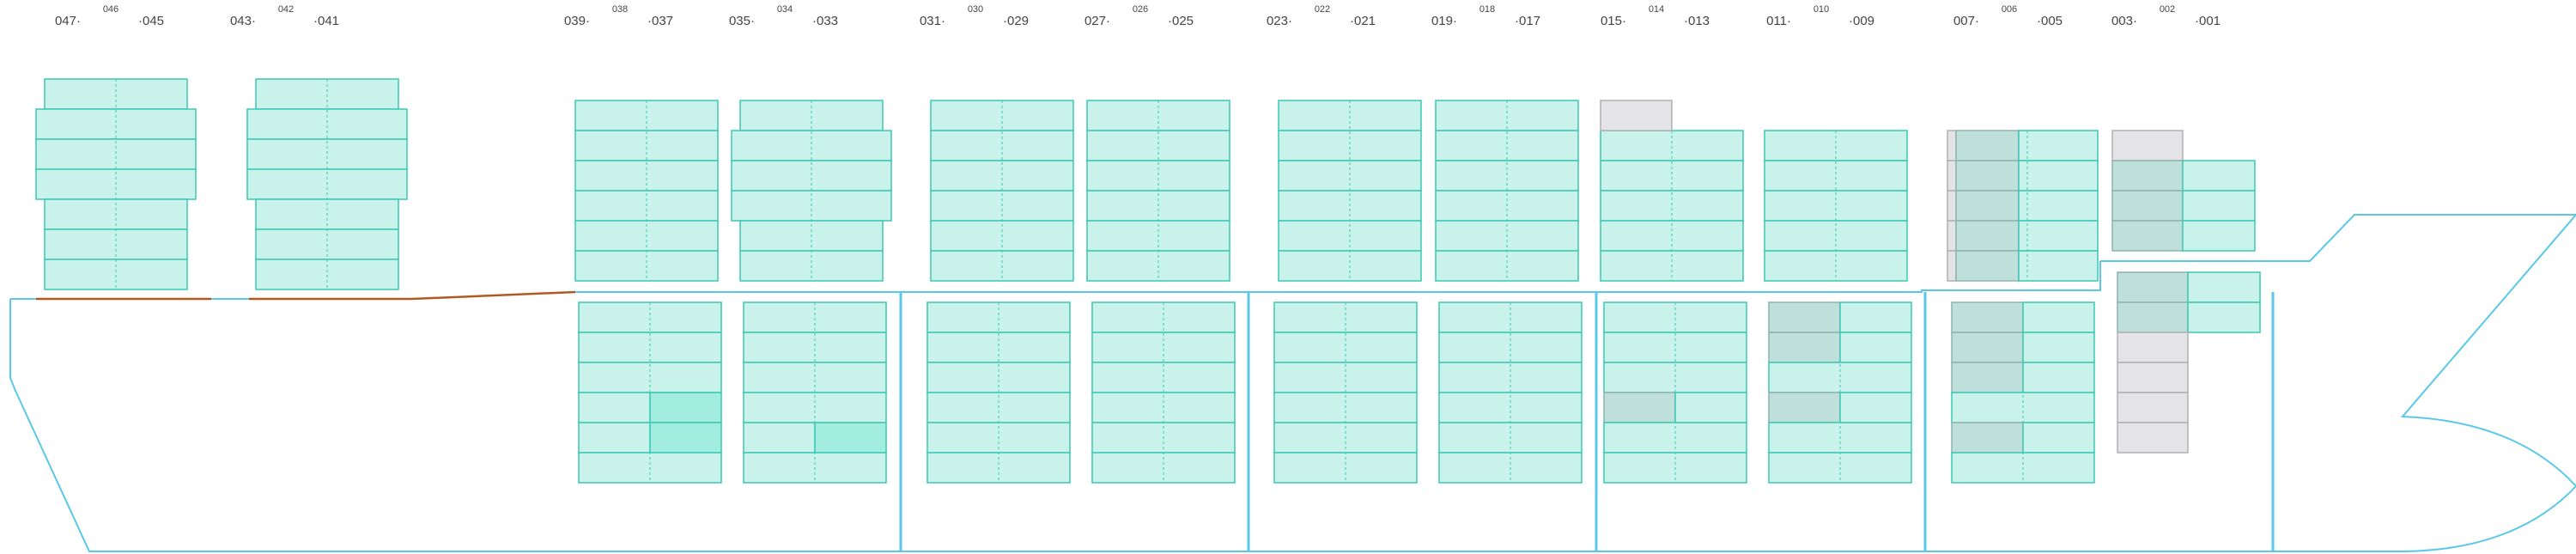  I want to click on bay-label-015-013: 015· 014 ·013, so click(1656, 16).